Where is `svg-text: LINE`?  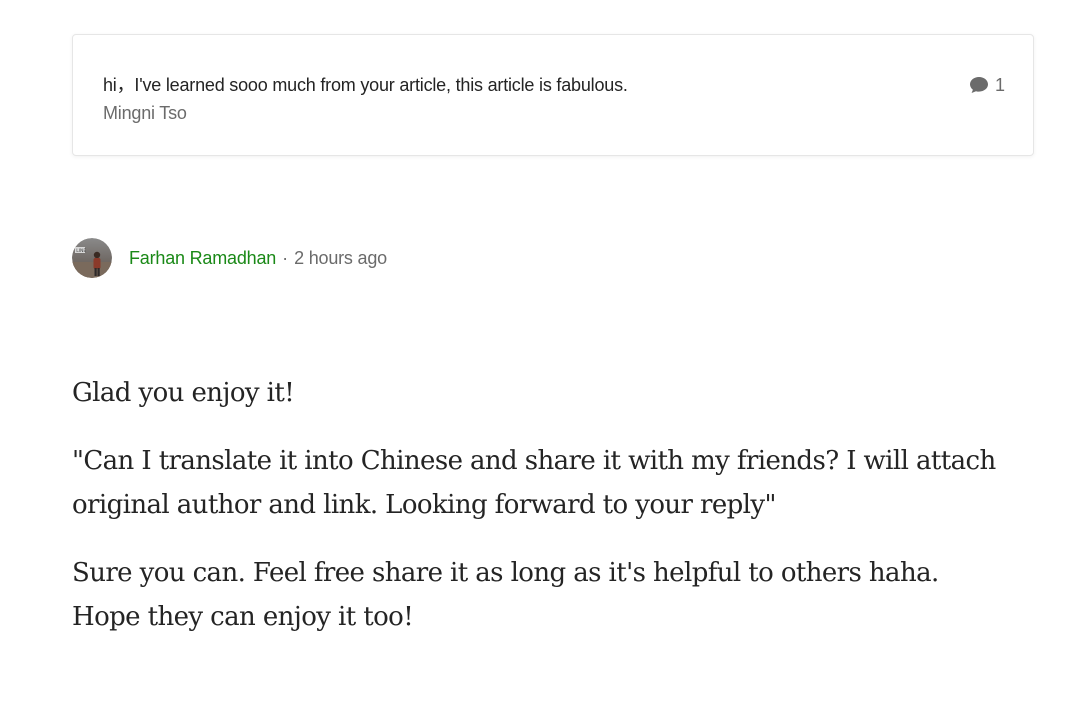
svg-text: LINE is located at coordinates (81, 251).